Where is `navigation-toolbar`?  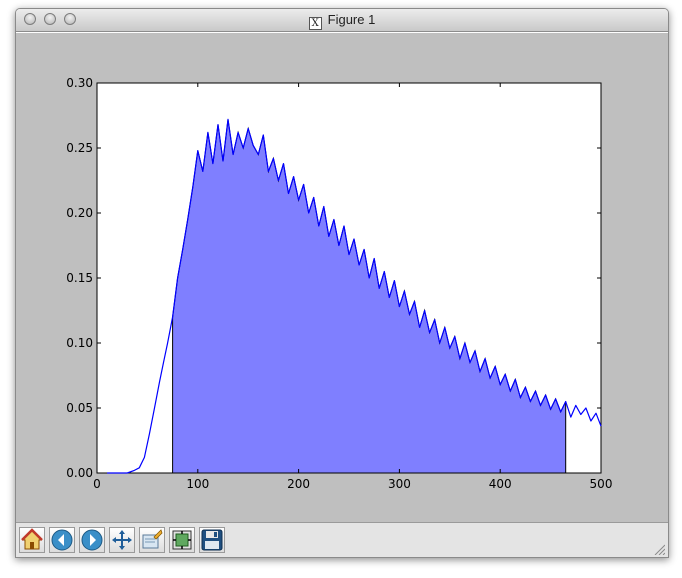 navigation-toolbar is located at coordinates (342, 539).